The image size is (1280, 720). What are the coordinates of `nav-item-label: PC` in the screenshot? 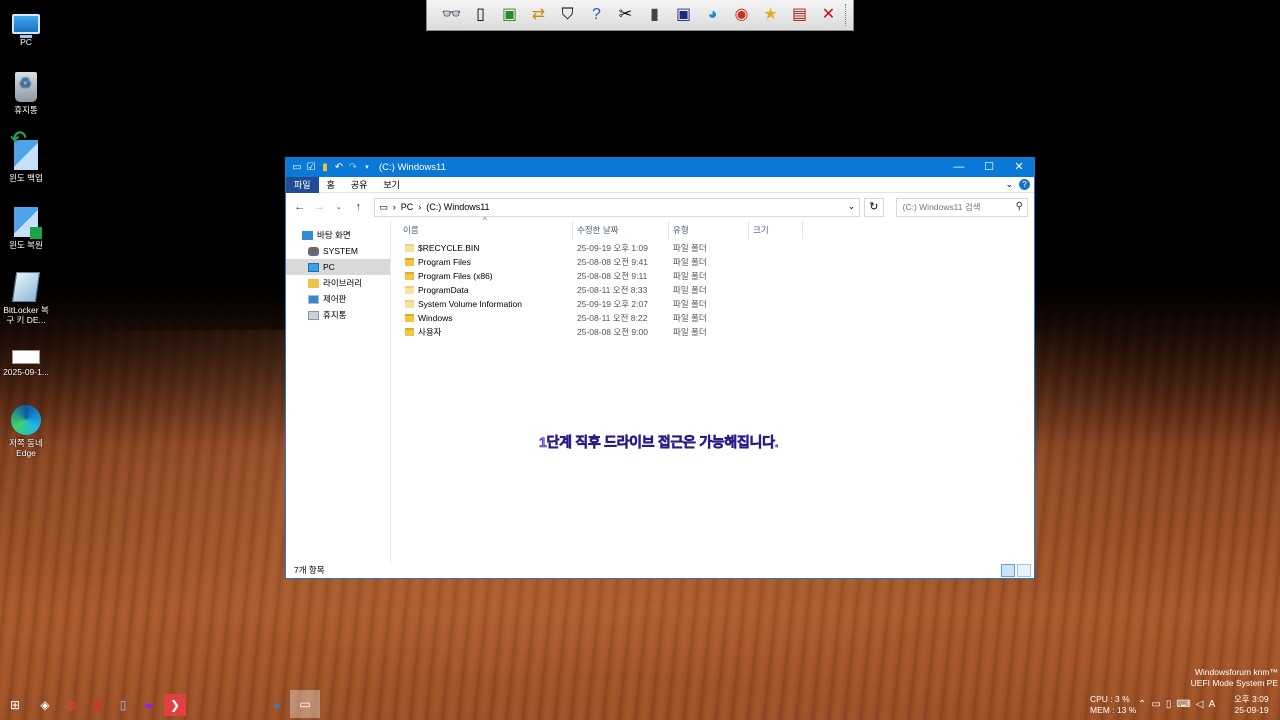 It's located at (329, 267).